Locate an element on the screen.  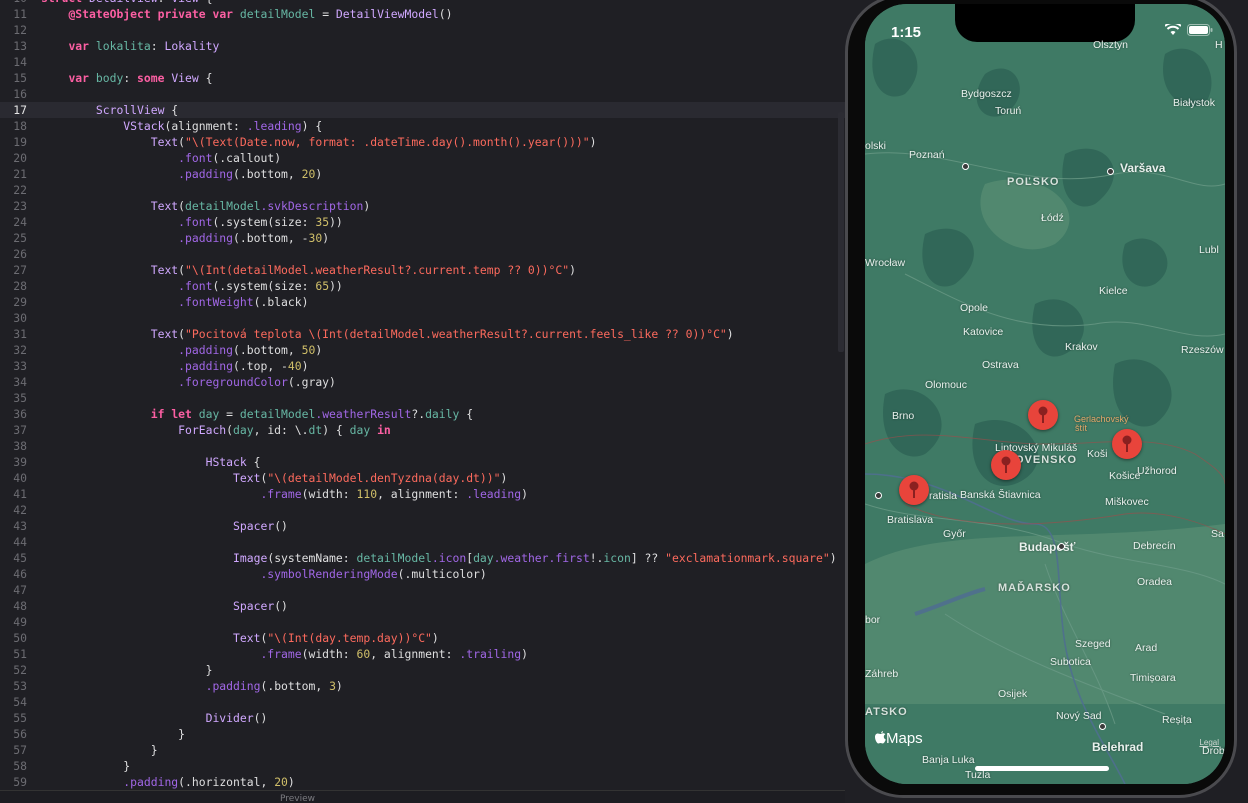
map-label-krakov: Krakov is located at coordinates (1081, 347).